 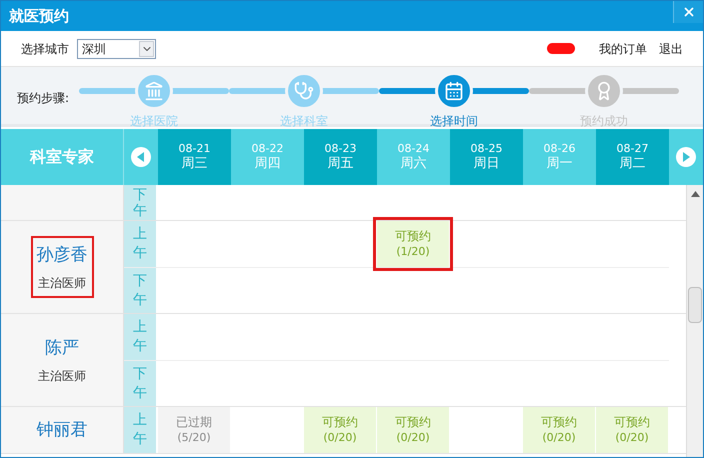 I want to click on header-link: 退出, so click(x=671, y=49).